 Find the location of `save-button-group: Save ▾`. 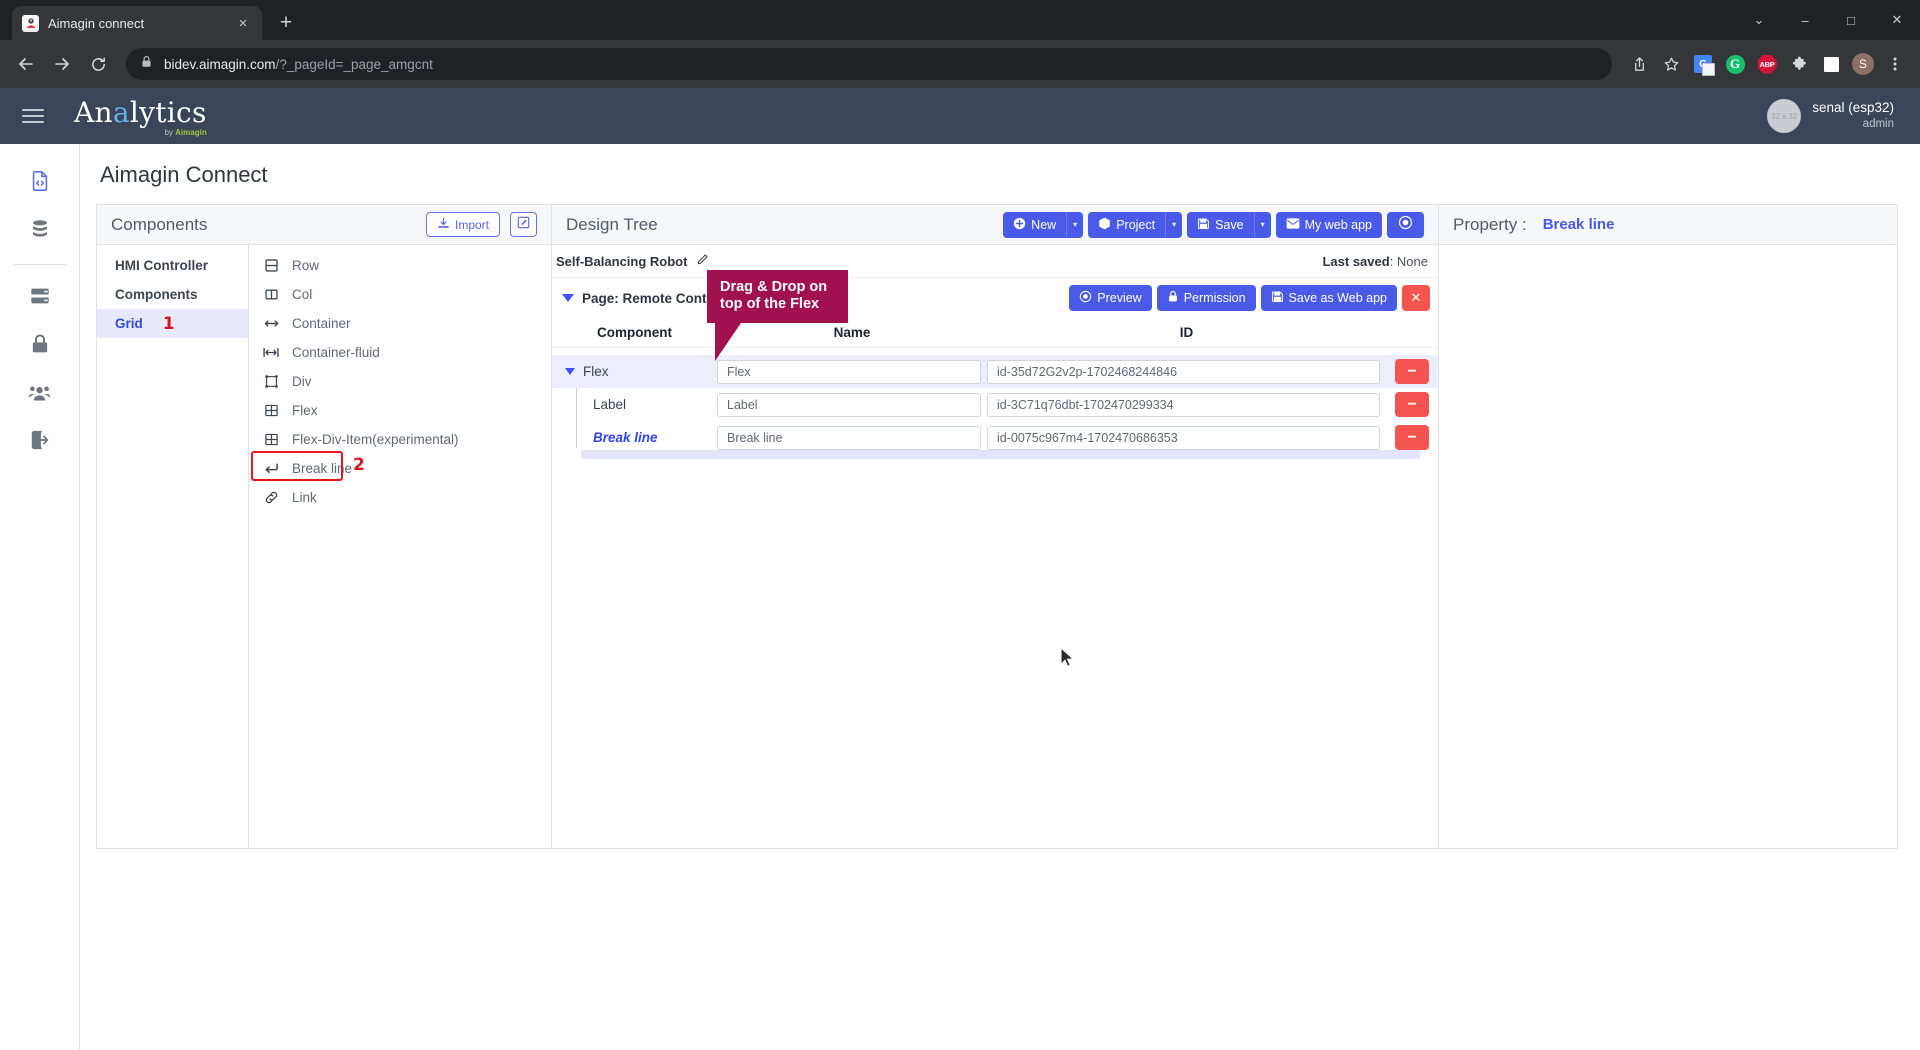

save-button-group: Save ▾ is located at coordinates (1229, 224).